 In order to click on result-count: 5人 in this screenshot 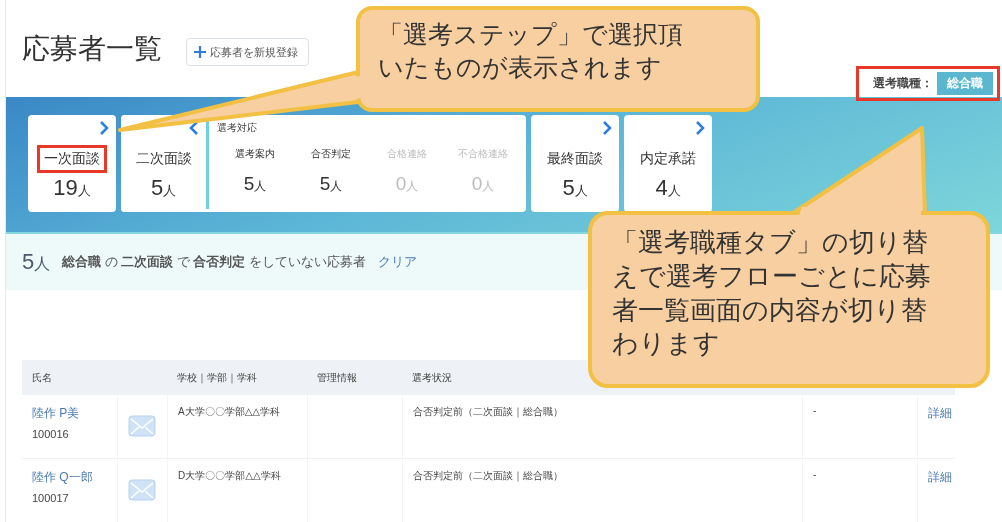, I will do `click(36, 262)`.